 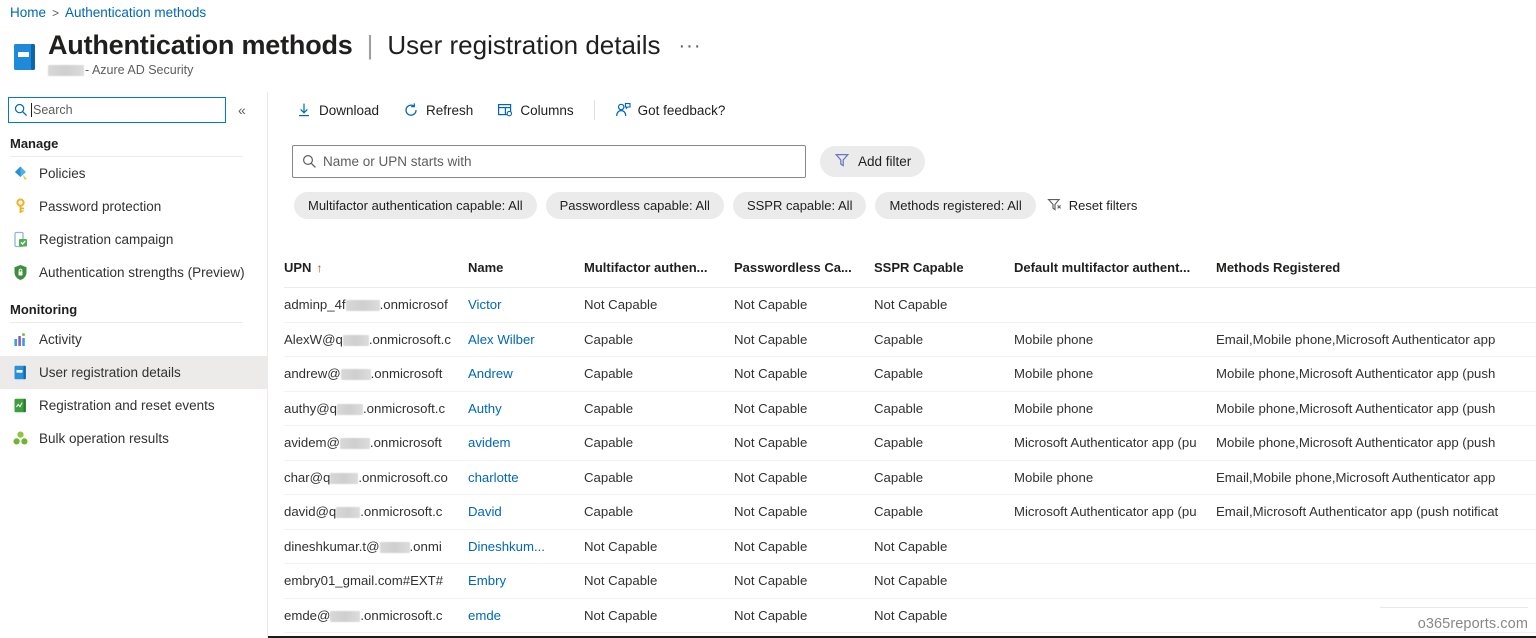 What do you see at coordinates (349, 110) in the screenshot?
I see `download-label: Download` at bounding box center [349, 110].